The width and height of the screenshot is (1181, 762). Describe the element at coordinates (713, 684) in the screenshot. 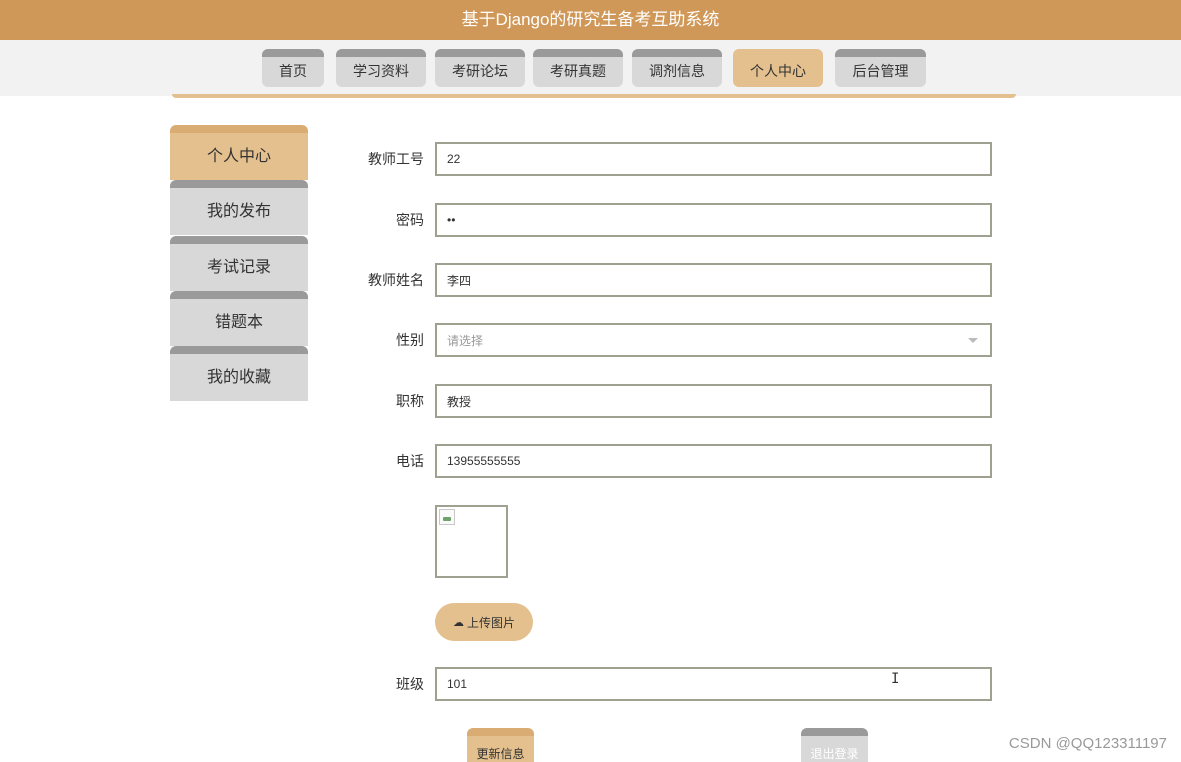

I see `class-input` at that location.